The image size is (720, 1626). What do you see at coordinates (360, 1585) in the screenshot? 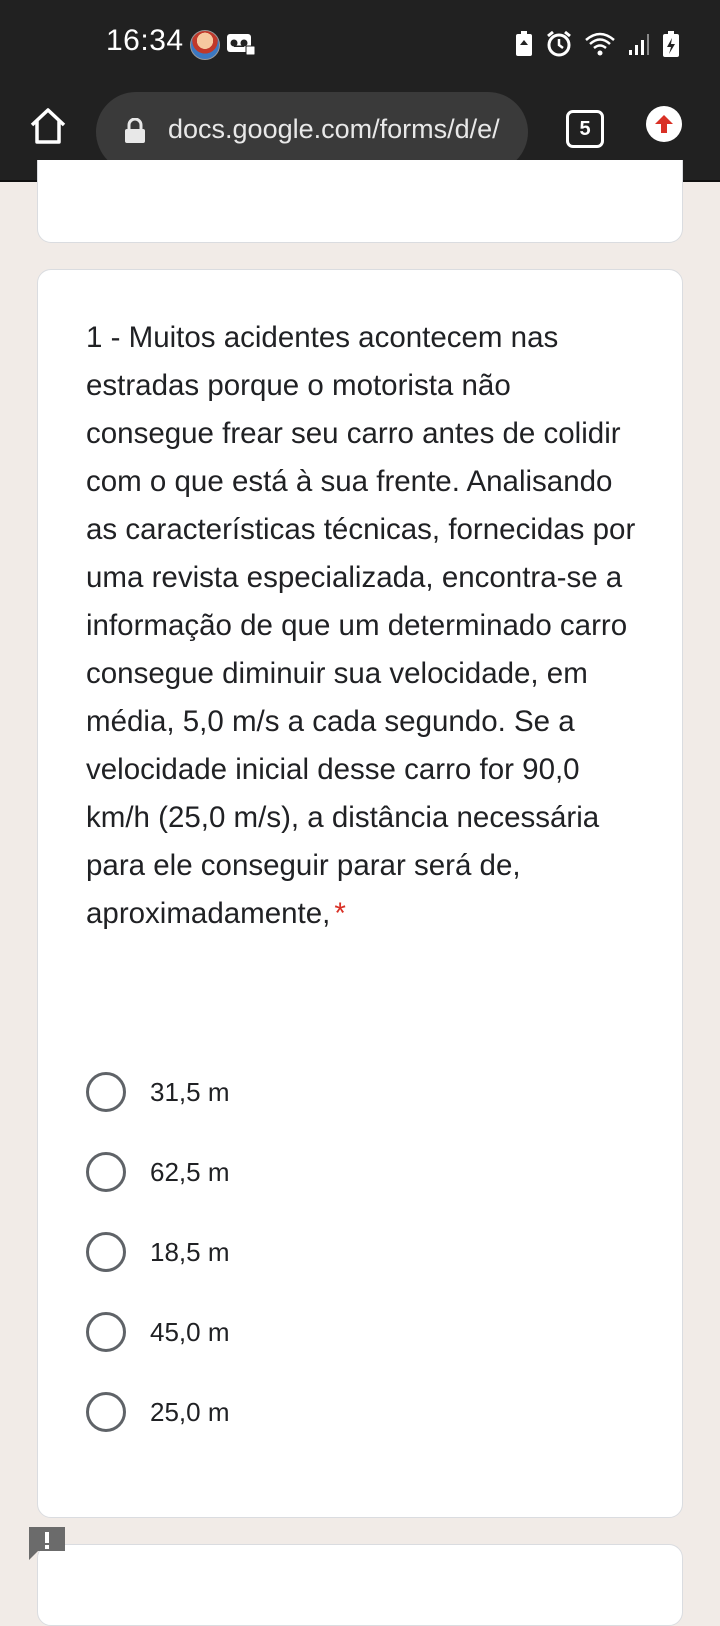
I see `next-card` at bounding box center [360, 1585].